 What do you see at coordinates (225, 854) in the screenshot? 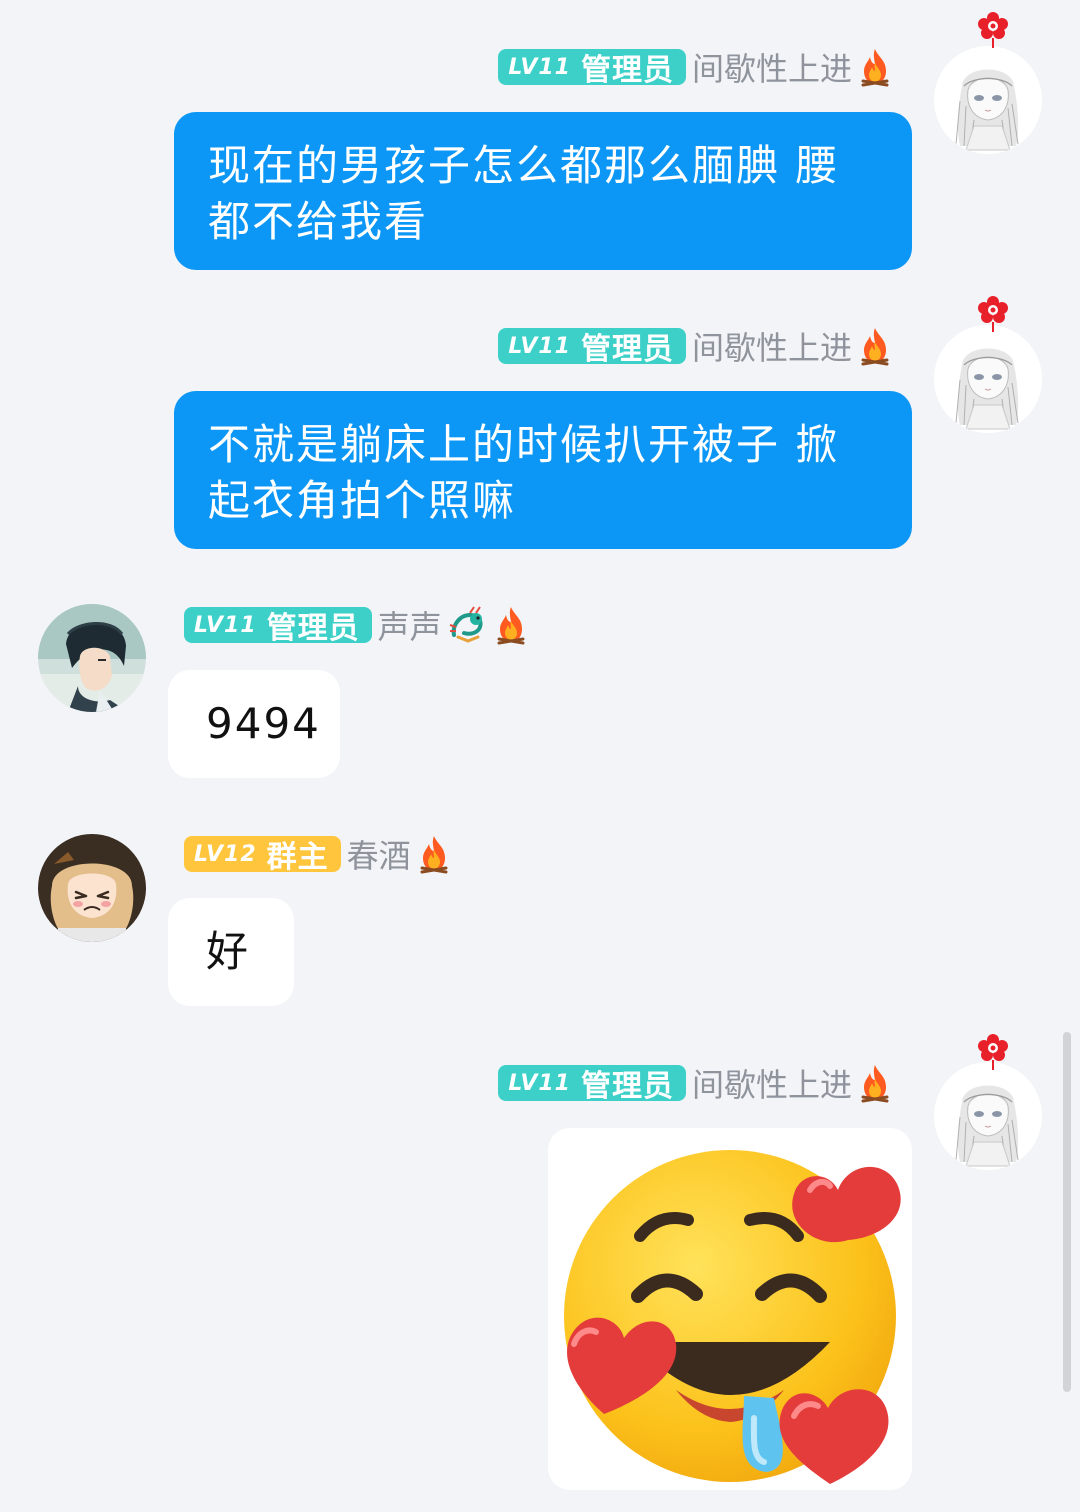
I see `level-label: LV12` at bounding box center [225, 854].